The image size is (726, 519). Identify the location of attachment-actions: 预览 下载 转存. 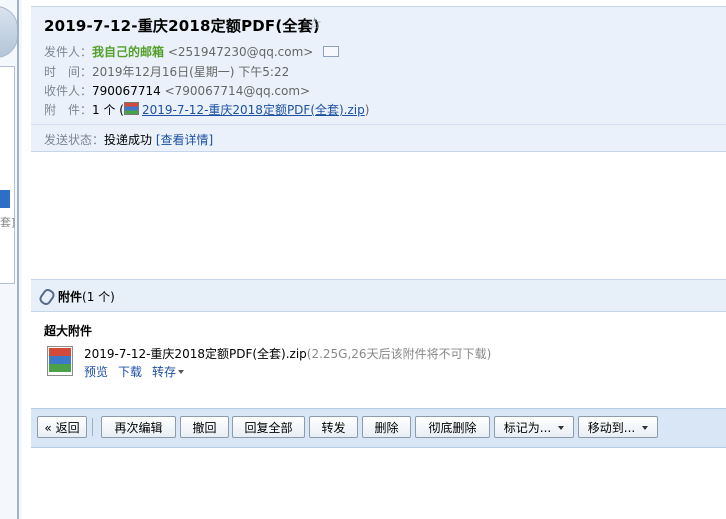
(139, 371).